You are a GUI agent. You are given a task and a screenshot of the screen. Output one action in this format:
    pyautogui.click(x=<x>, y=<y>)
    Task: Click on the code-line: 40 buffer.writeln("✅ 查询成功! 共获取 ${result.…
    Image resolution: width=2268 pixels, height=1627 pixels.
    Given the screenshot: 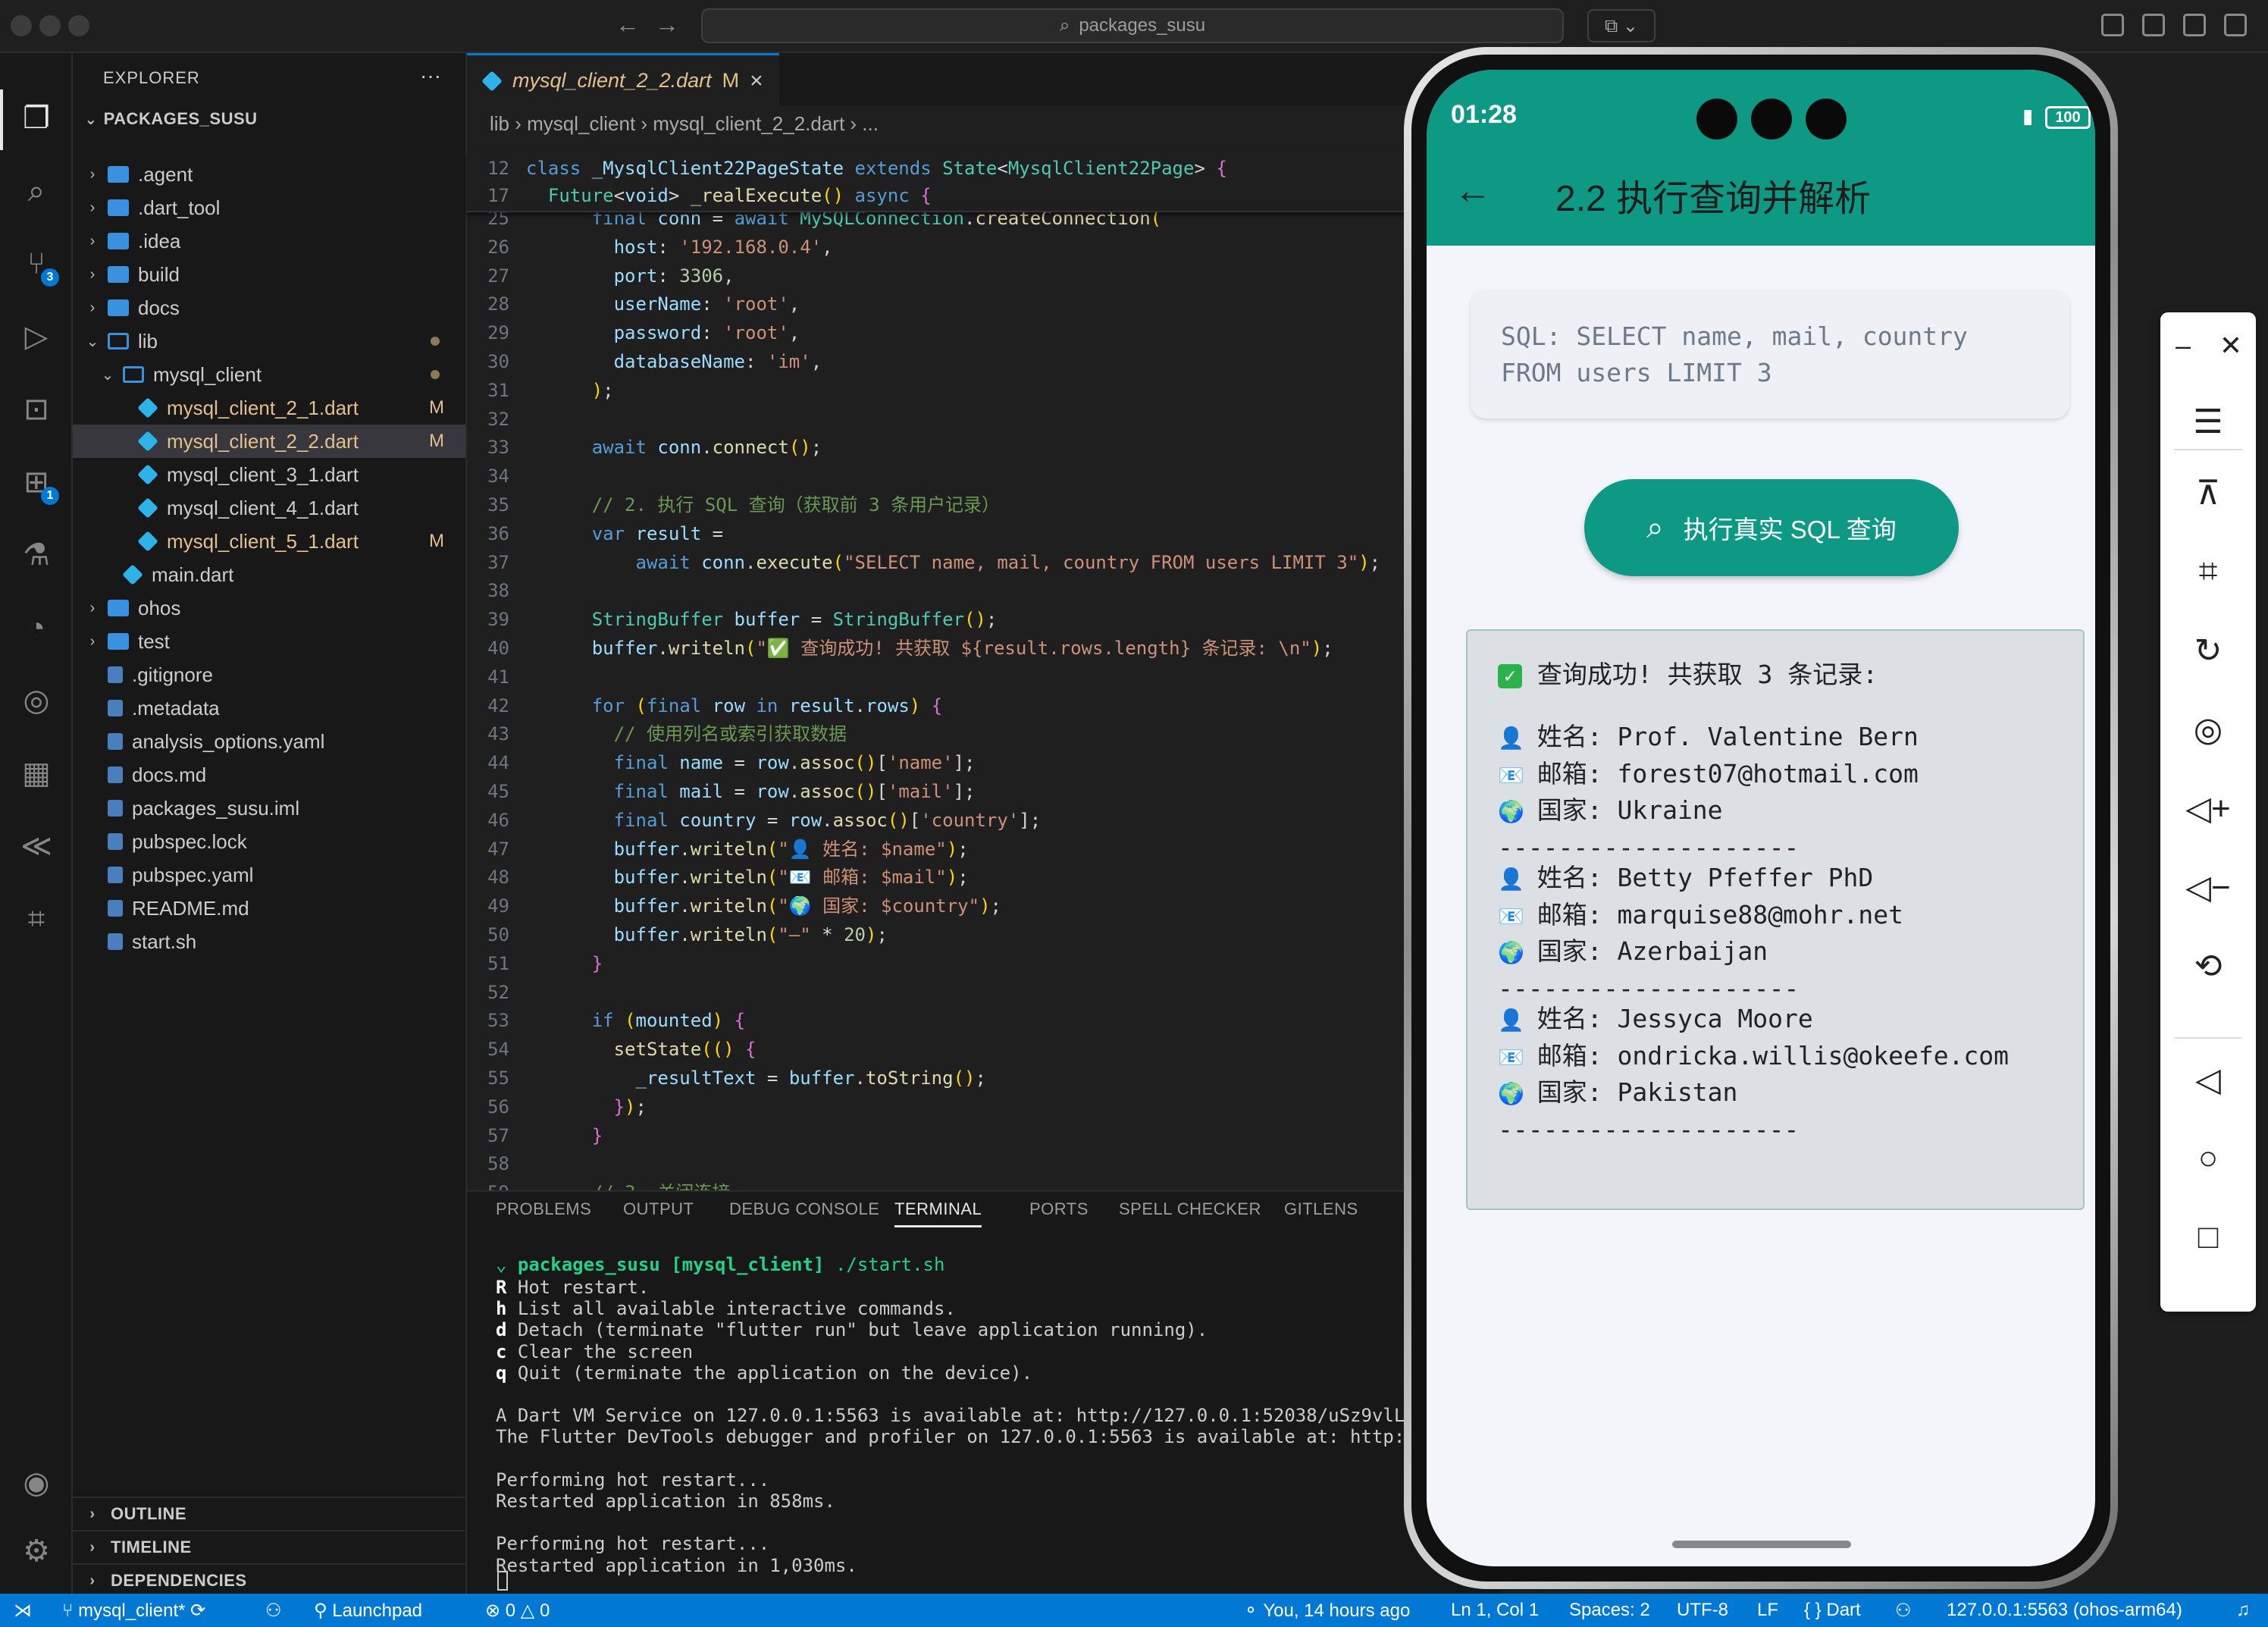 What is the action you would take?
    pyautogui.click(x=984, y=648)
    